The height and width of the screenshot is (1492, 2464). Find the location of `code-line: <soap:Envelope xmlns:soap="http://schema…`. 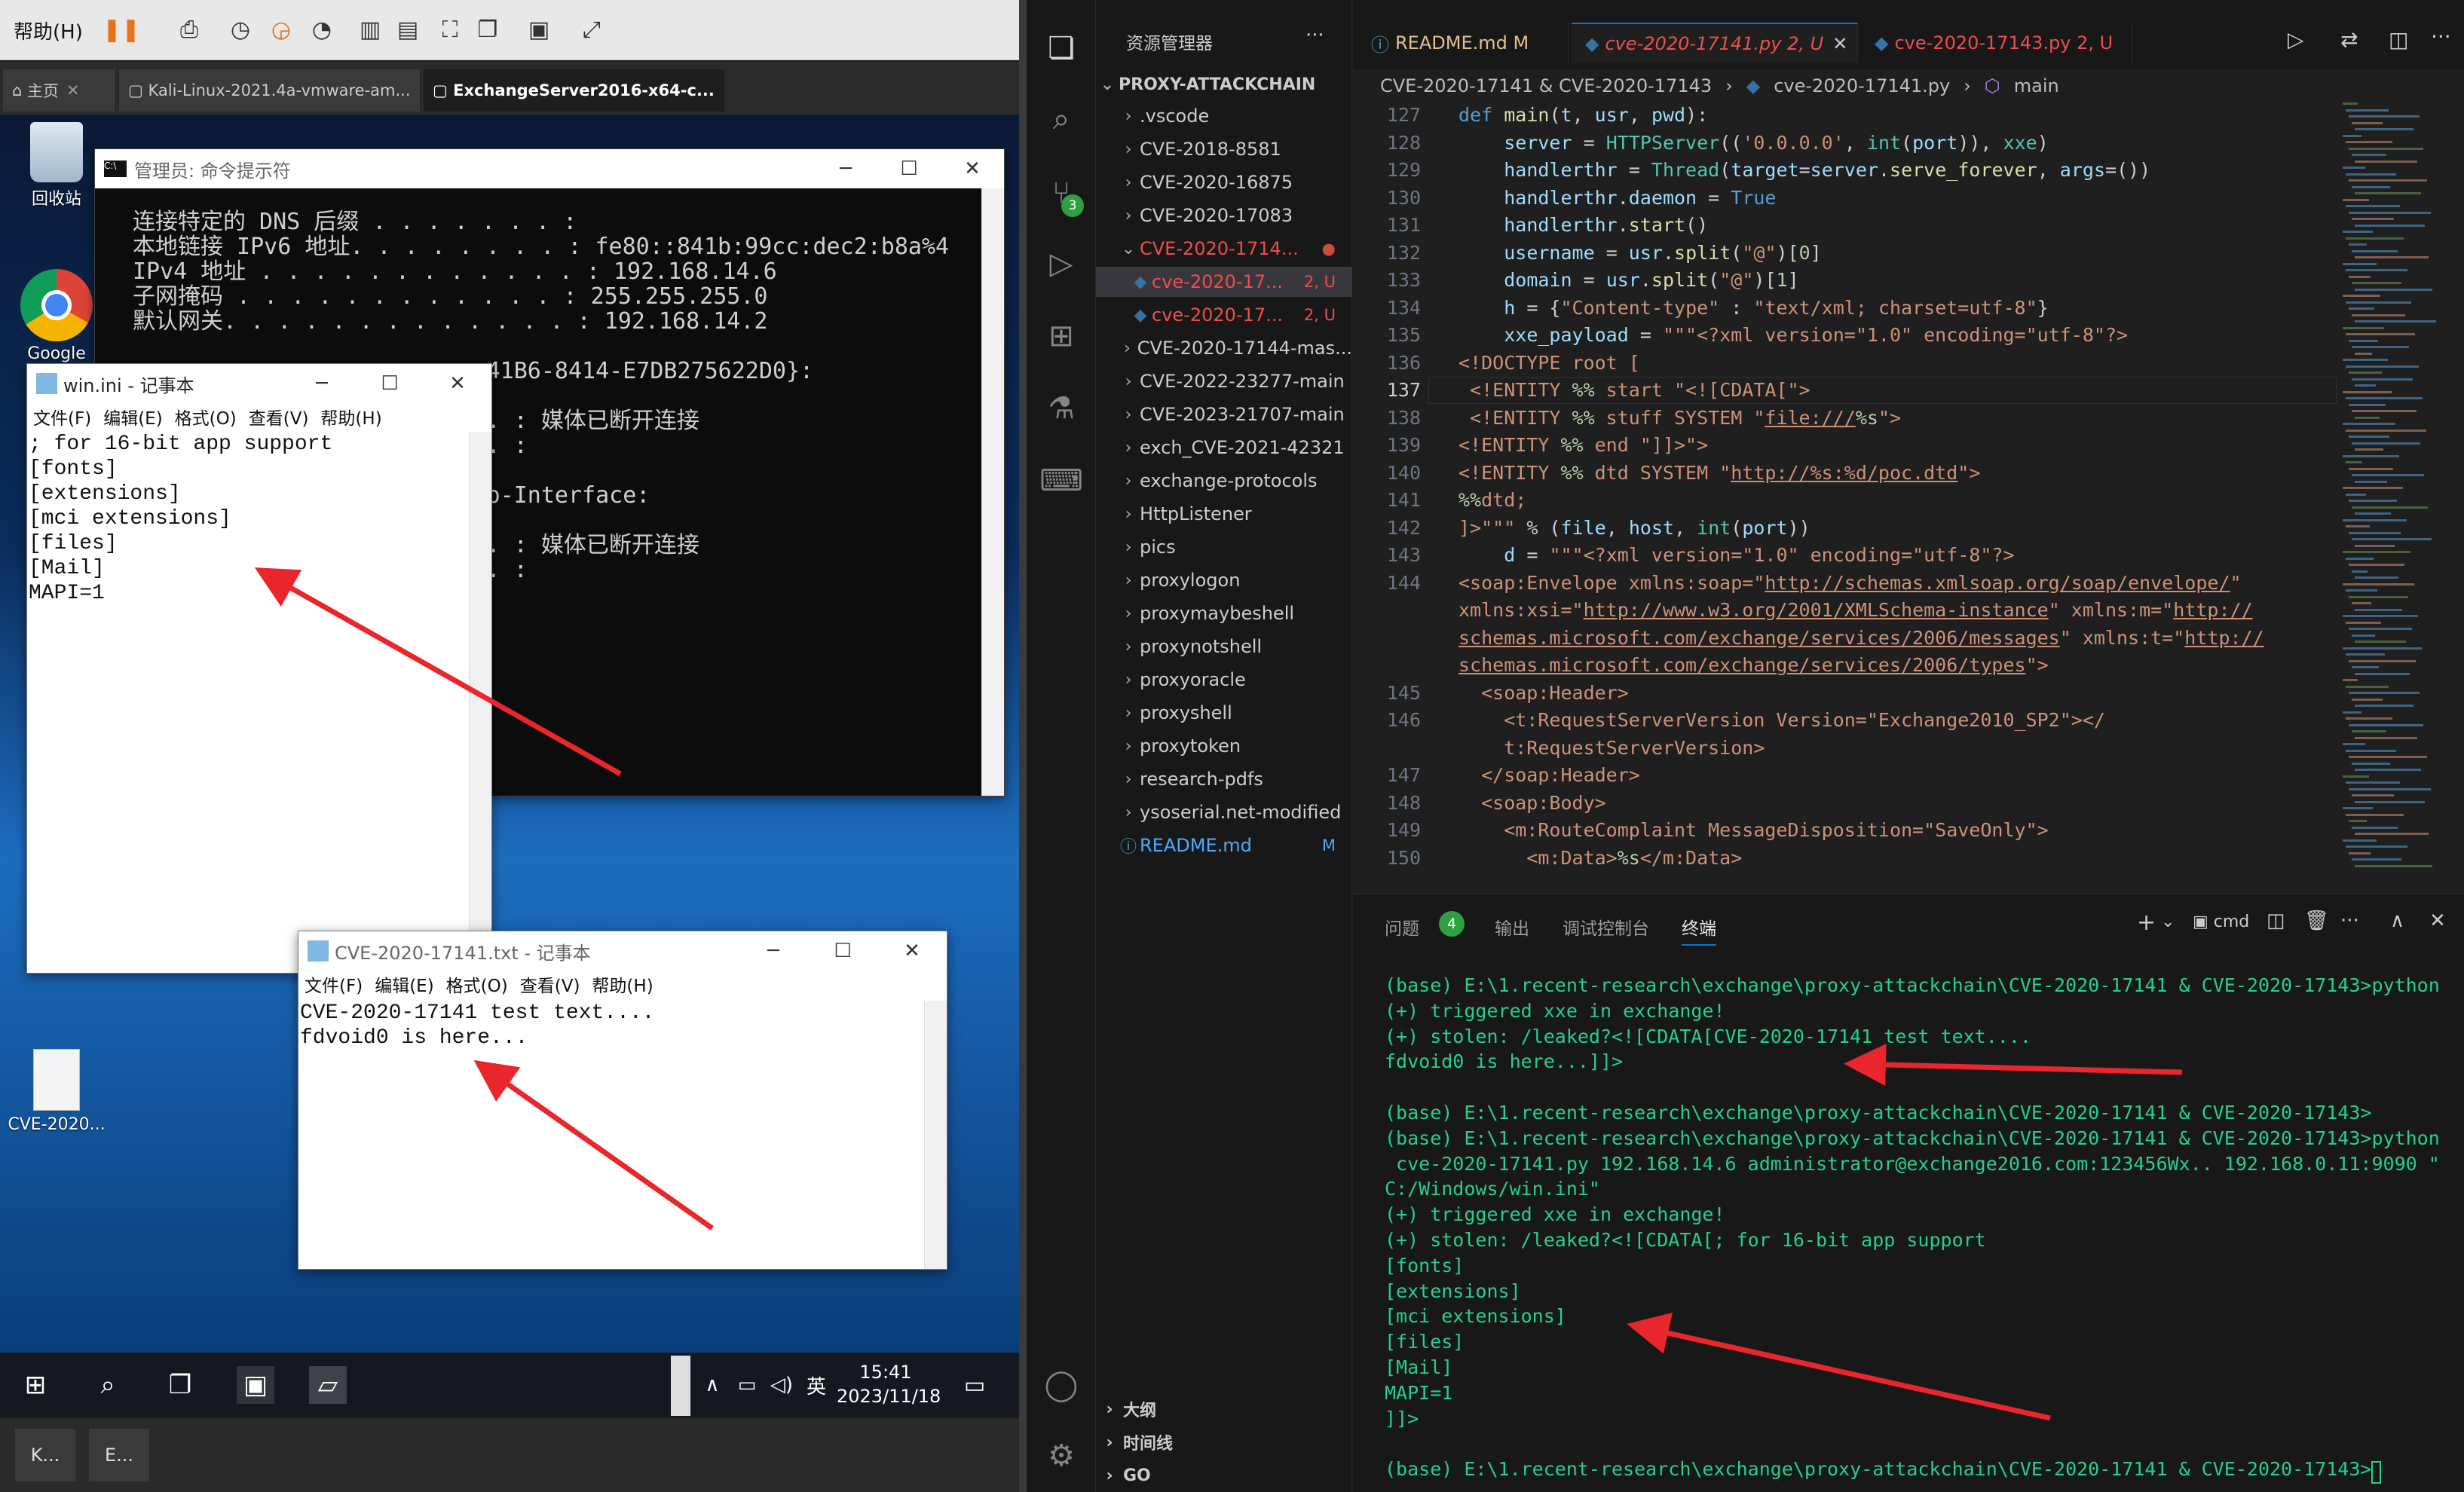

code-line: <soap:Envelope xmlns:soap="http://schema… is located at coordinates (1851, 583).